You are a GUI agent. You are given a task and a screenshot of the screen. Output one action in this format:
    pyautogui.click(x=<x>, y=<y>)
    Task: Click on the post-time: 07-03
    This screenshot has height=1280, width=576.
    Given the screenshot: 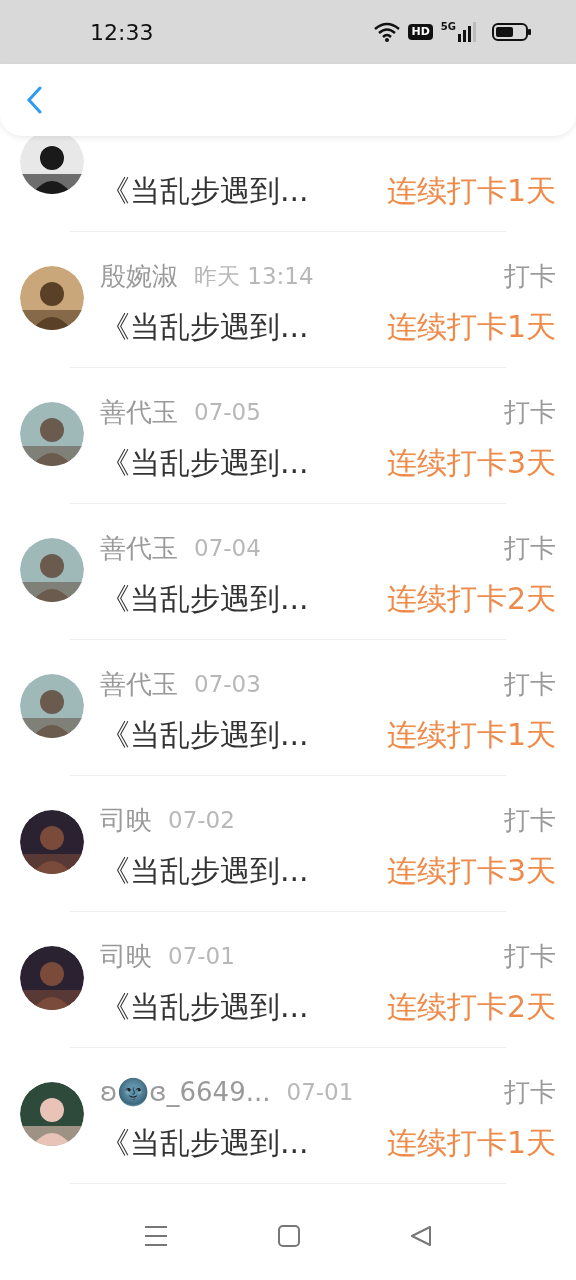 What is the action you would take?
    pyautogui.click(x=227, y=684)
    